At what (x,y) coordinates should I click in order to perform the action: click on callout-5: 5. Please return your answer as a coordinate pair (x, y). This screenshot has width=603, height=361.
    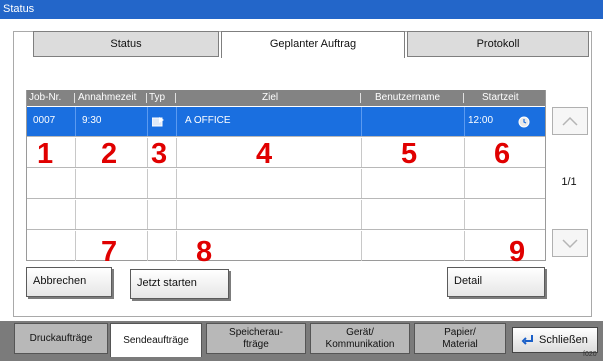
    Looking at the image, I should click on (409, 154).